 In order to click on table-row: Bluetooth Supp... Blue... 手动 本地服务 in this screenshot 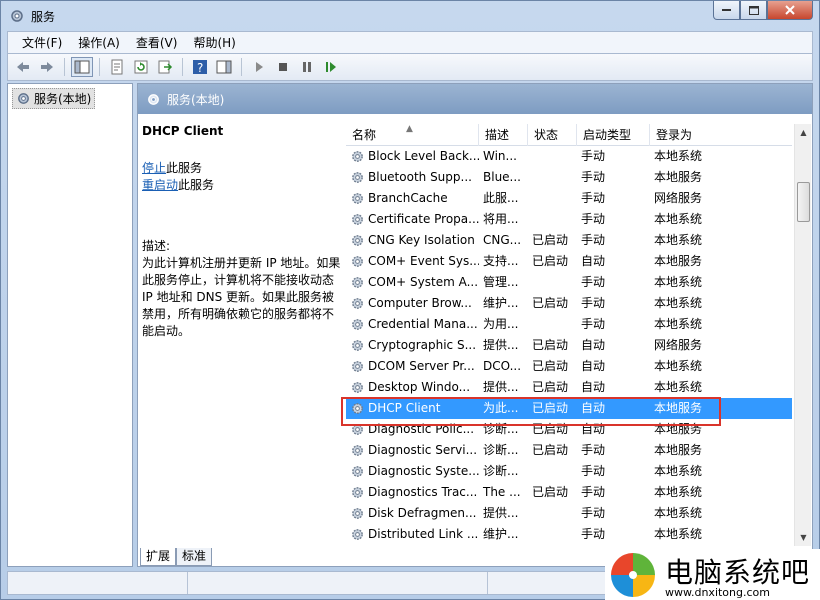, I will do `click(569, 177)`.